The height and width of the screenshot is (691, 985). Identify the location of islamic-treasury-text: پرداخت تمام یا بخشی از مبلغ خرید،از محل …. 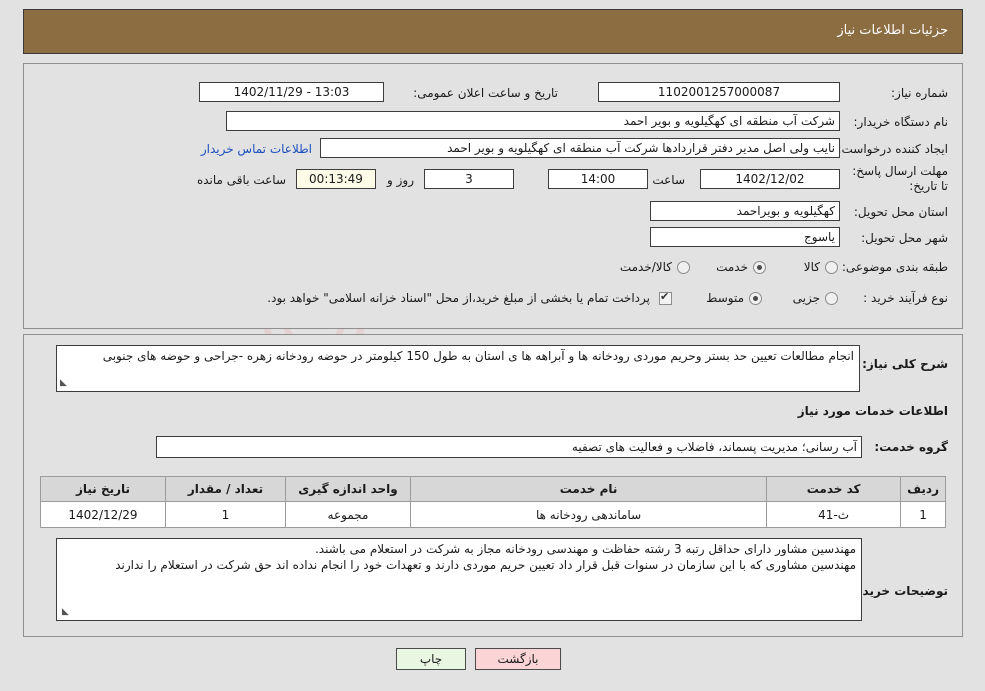
(458, 298).